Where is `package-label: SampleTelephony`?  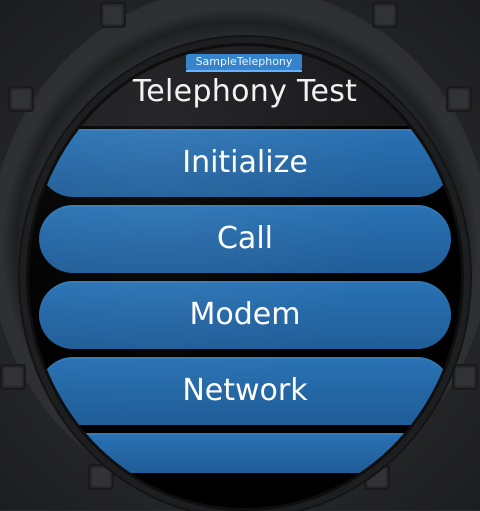
package-label: SampleTelephony is located at coordinates (244, 62).